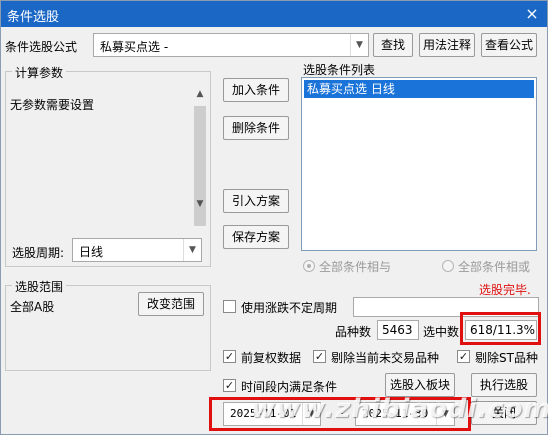  Describe the element at coordinates (274, 14) in the screenshot. I see `title-bar: 条件选股 ×` at that location.